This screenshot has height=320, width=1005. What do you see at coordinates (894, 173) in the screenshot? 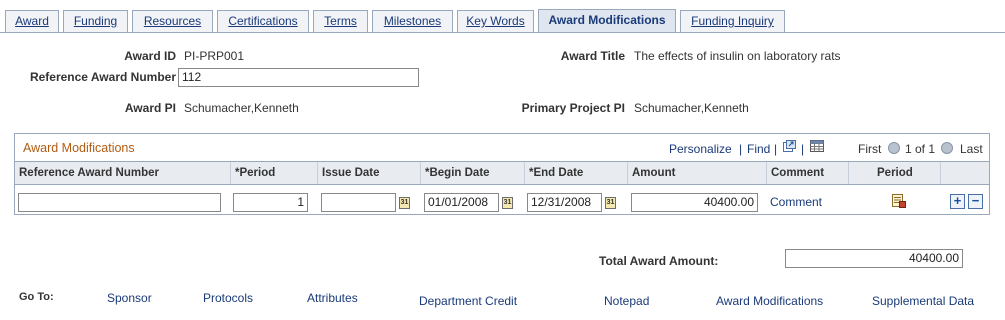
I see `col-period-detail: Period` at bounding box center [894, 173].